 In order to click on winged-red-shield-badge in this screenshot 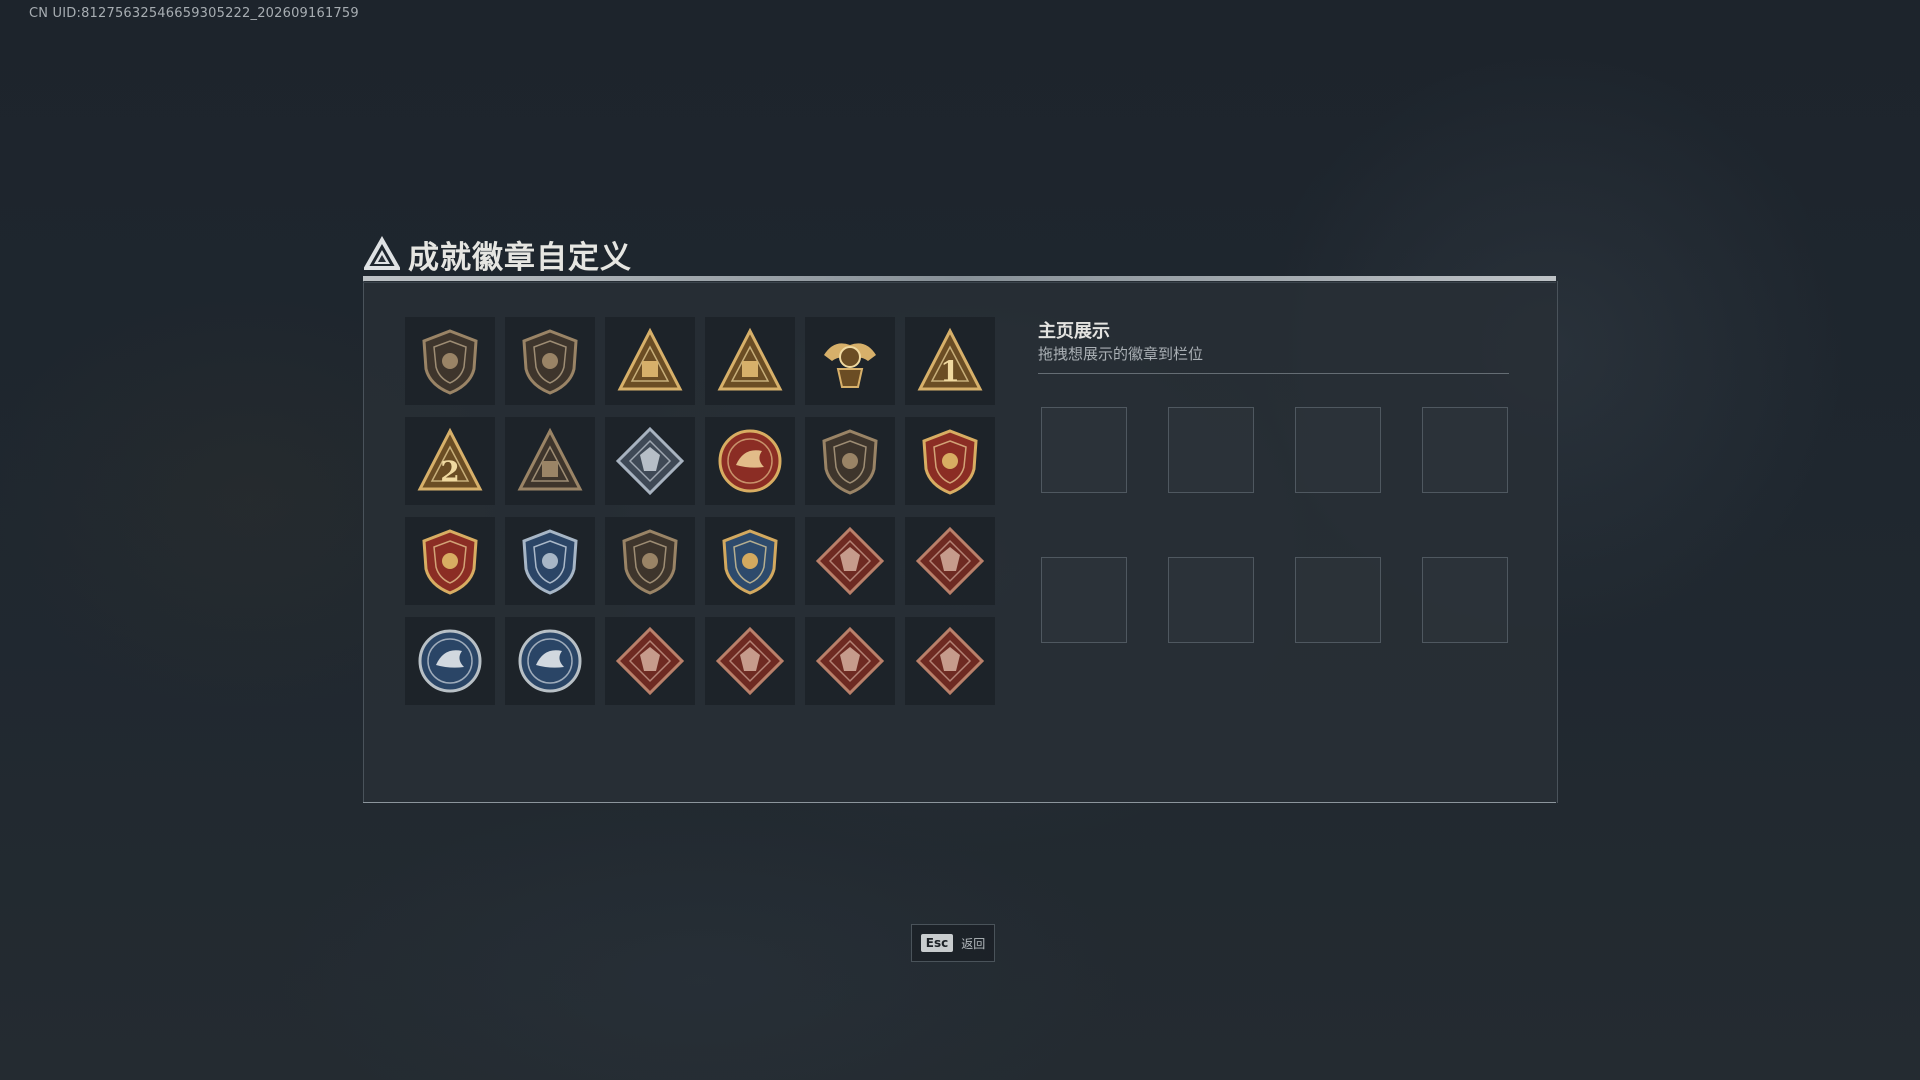, I will do `click(950, 461)`.